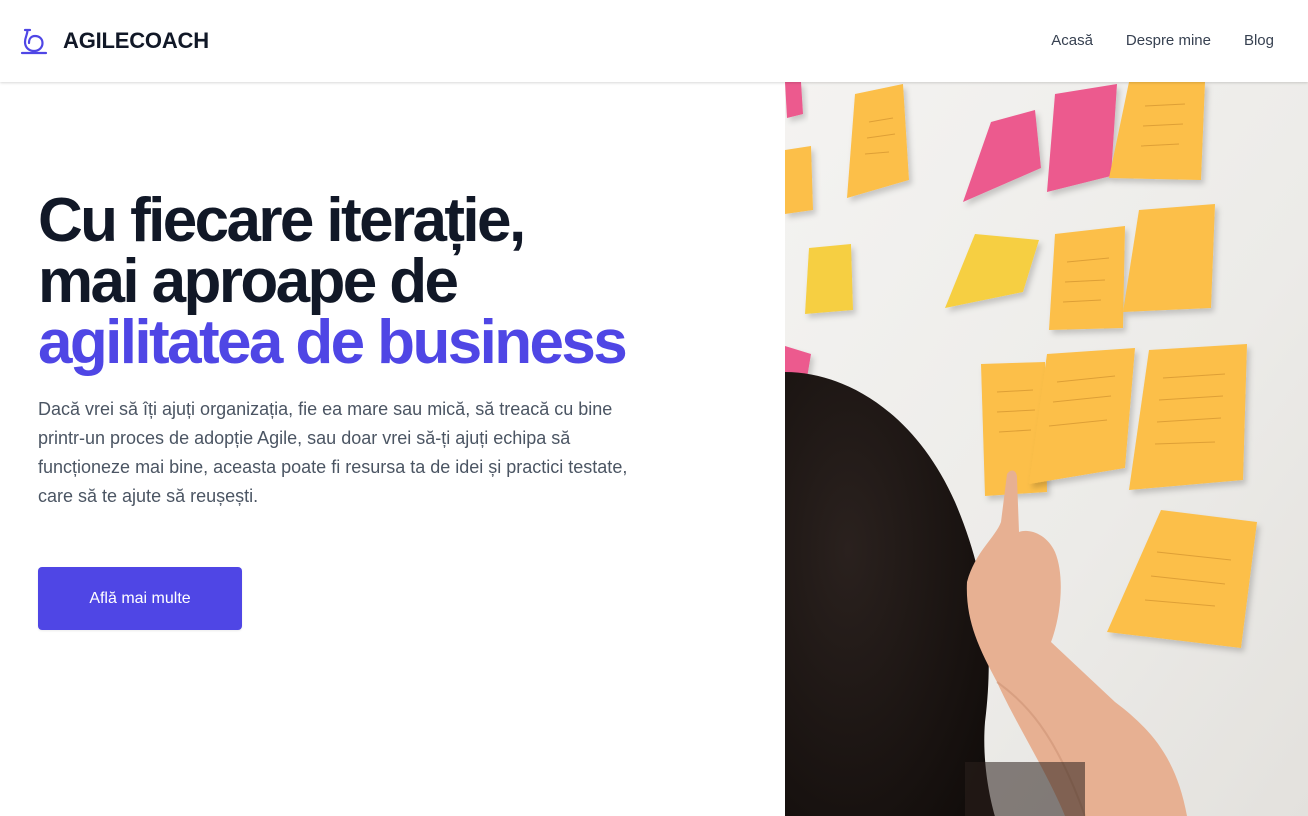  Describe the element at coordinates (1072, 41) in the screenshot. I see `nav-link-acasa: Acasă` at that location.